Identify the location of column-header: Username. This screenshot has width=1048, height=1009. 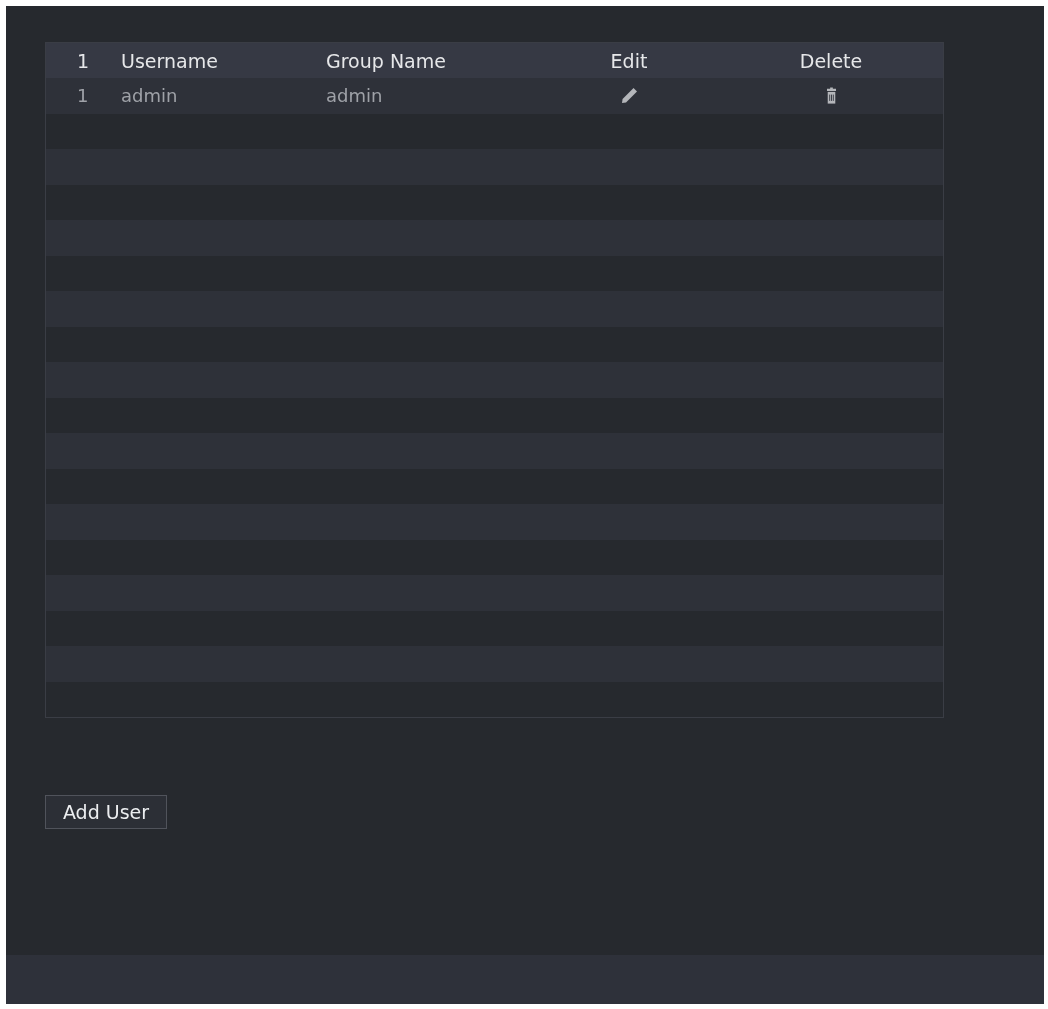
(169, 60).